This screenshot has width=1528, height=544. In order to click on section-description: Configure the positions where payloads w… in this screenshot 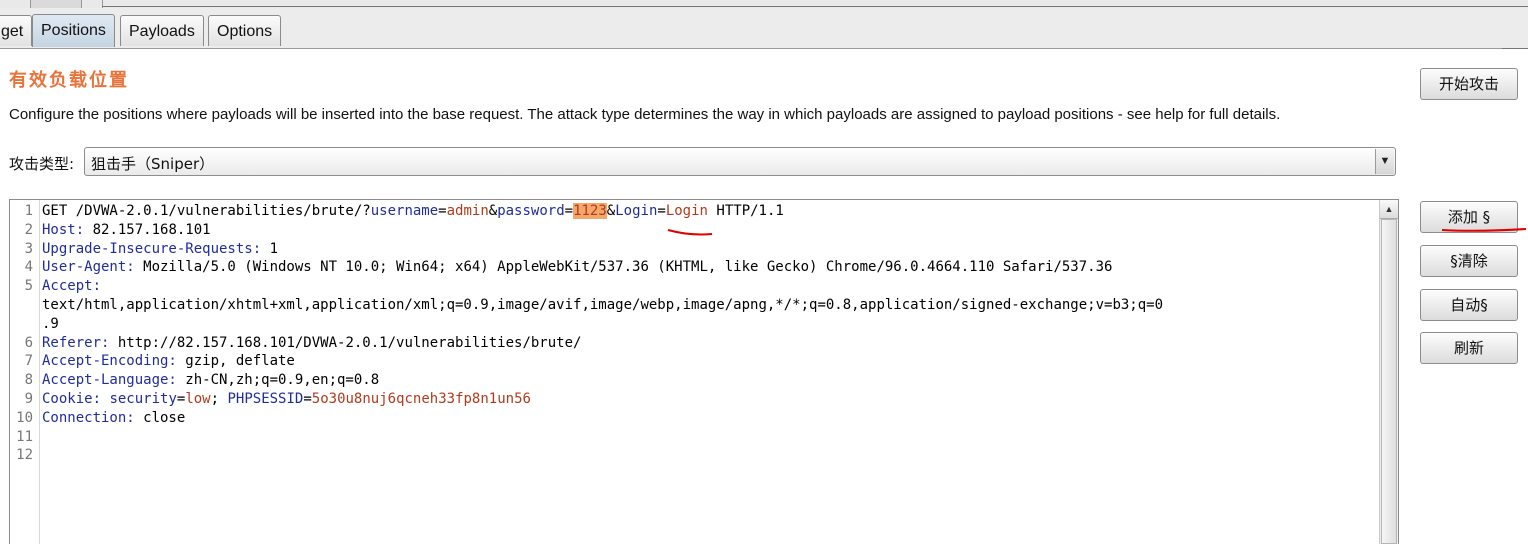, I will do `click(645, 114)`.